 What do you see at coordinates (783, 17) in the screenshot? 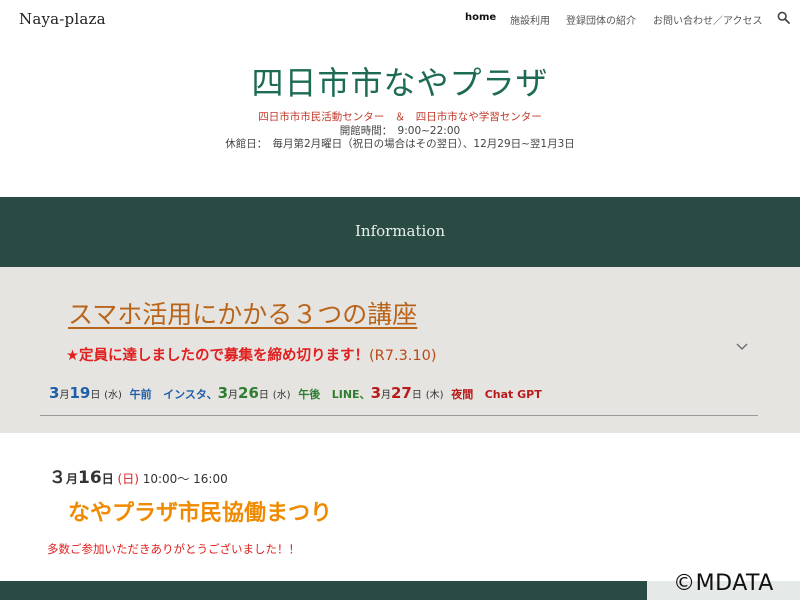
I see `search-icon` at bounding box center [783, 17].